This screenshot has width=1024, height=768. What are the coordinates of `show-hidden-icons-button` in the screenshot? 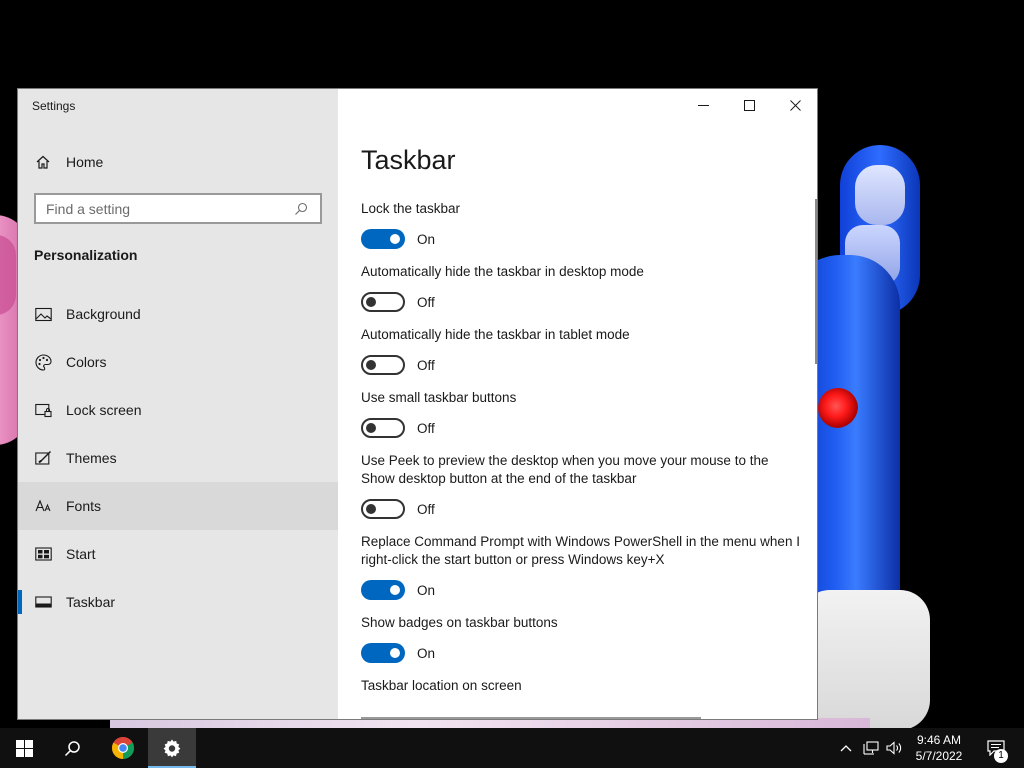 It's located at (846, 748).